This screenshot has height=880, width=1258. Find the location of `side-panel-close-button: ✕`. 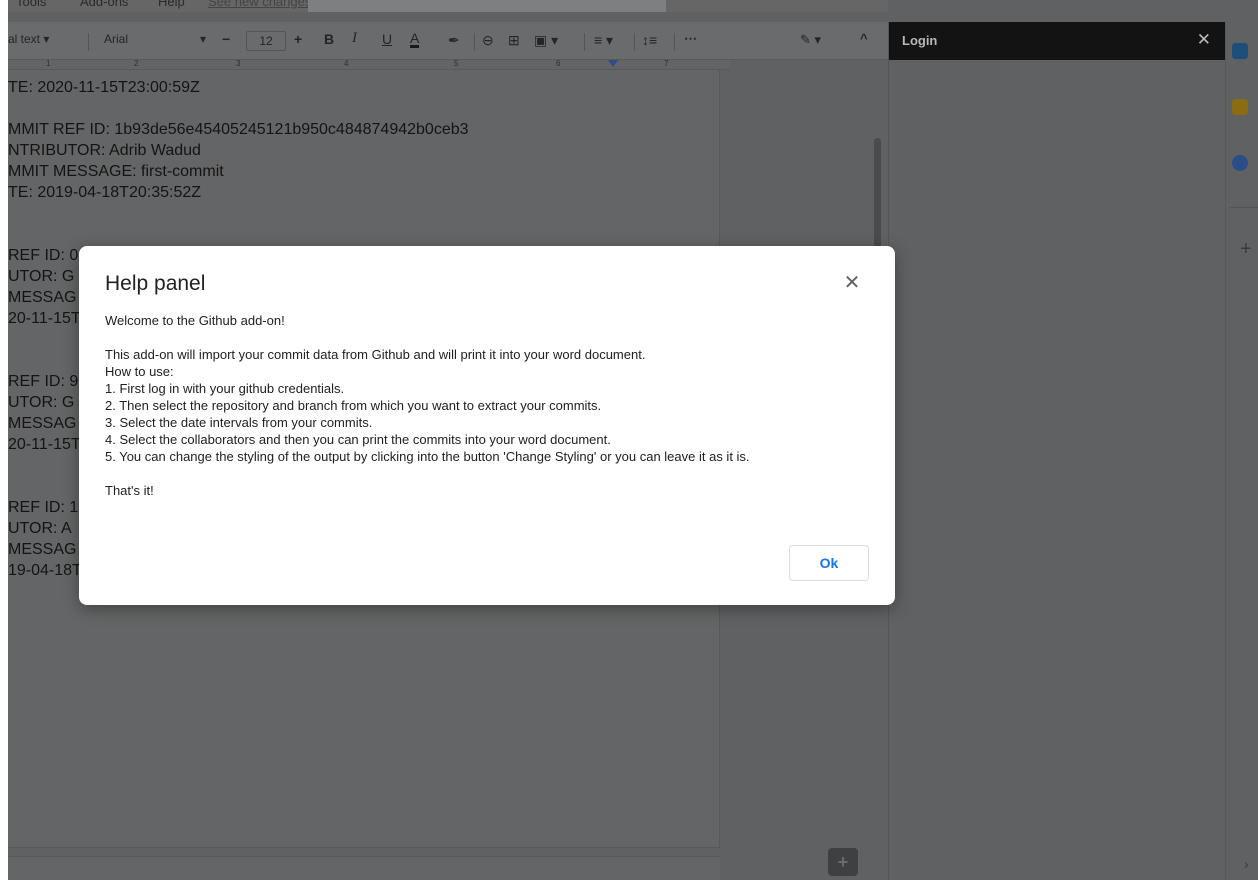

side-panel-close-button: ✕ is located at coordinates (1204, 40).